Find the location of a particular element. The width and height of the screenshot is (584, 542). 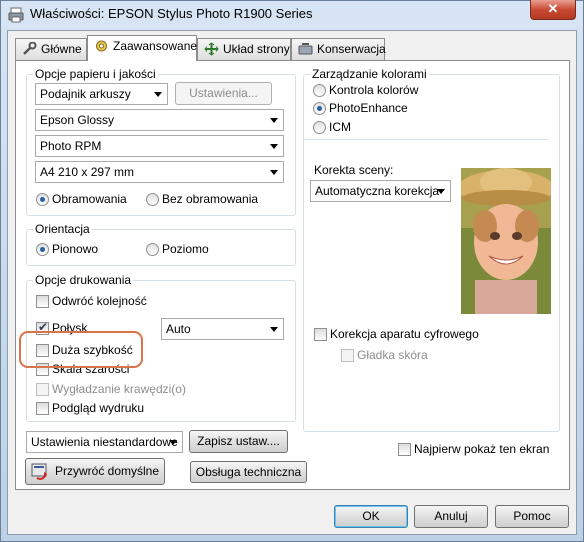

tab-label: Główne is located at coordinates (61, 49).